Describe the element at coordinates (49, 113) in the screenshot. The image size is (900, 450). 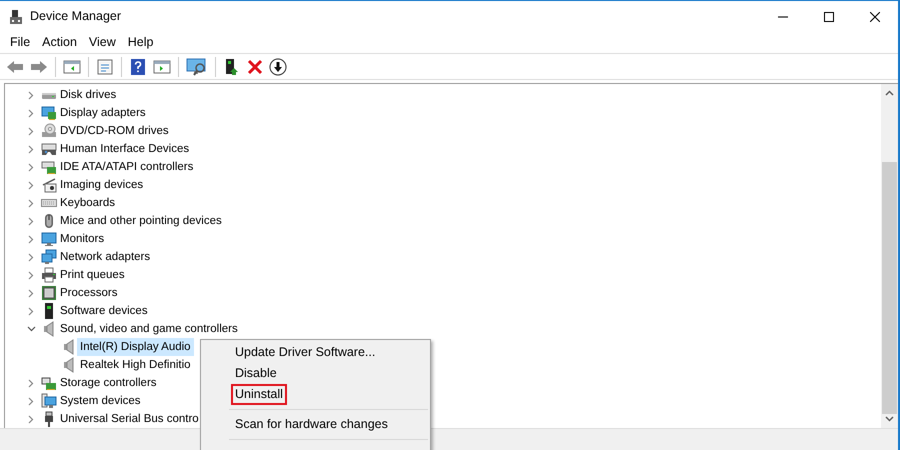
I see `display-adapter-icon` at that location.